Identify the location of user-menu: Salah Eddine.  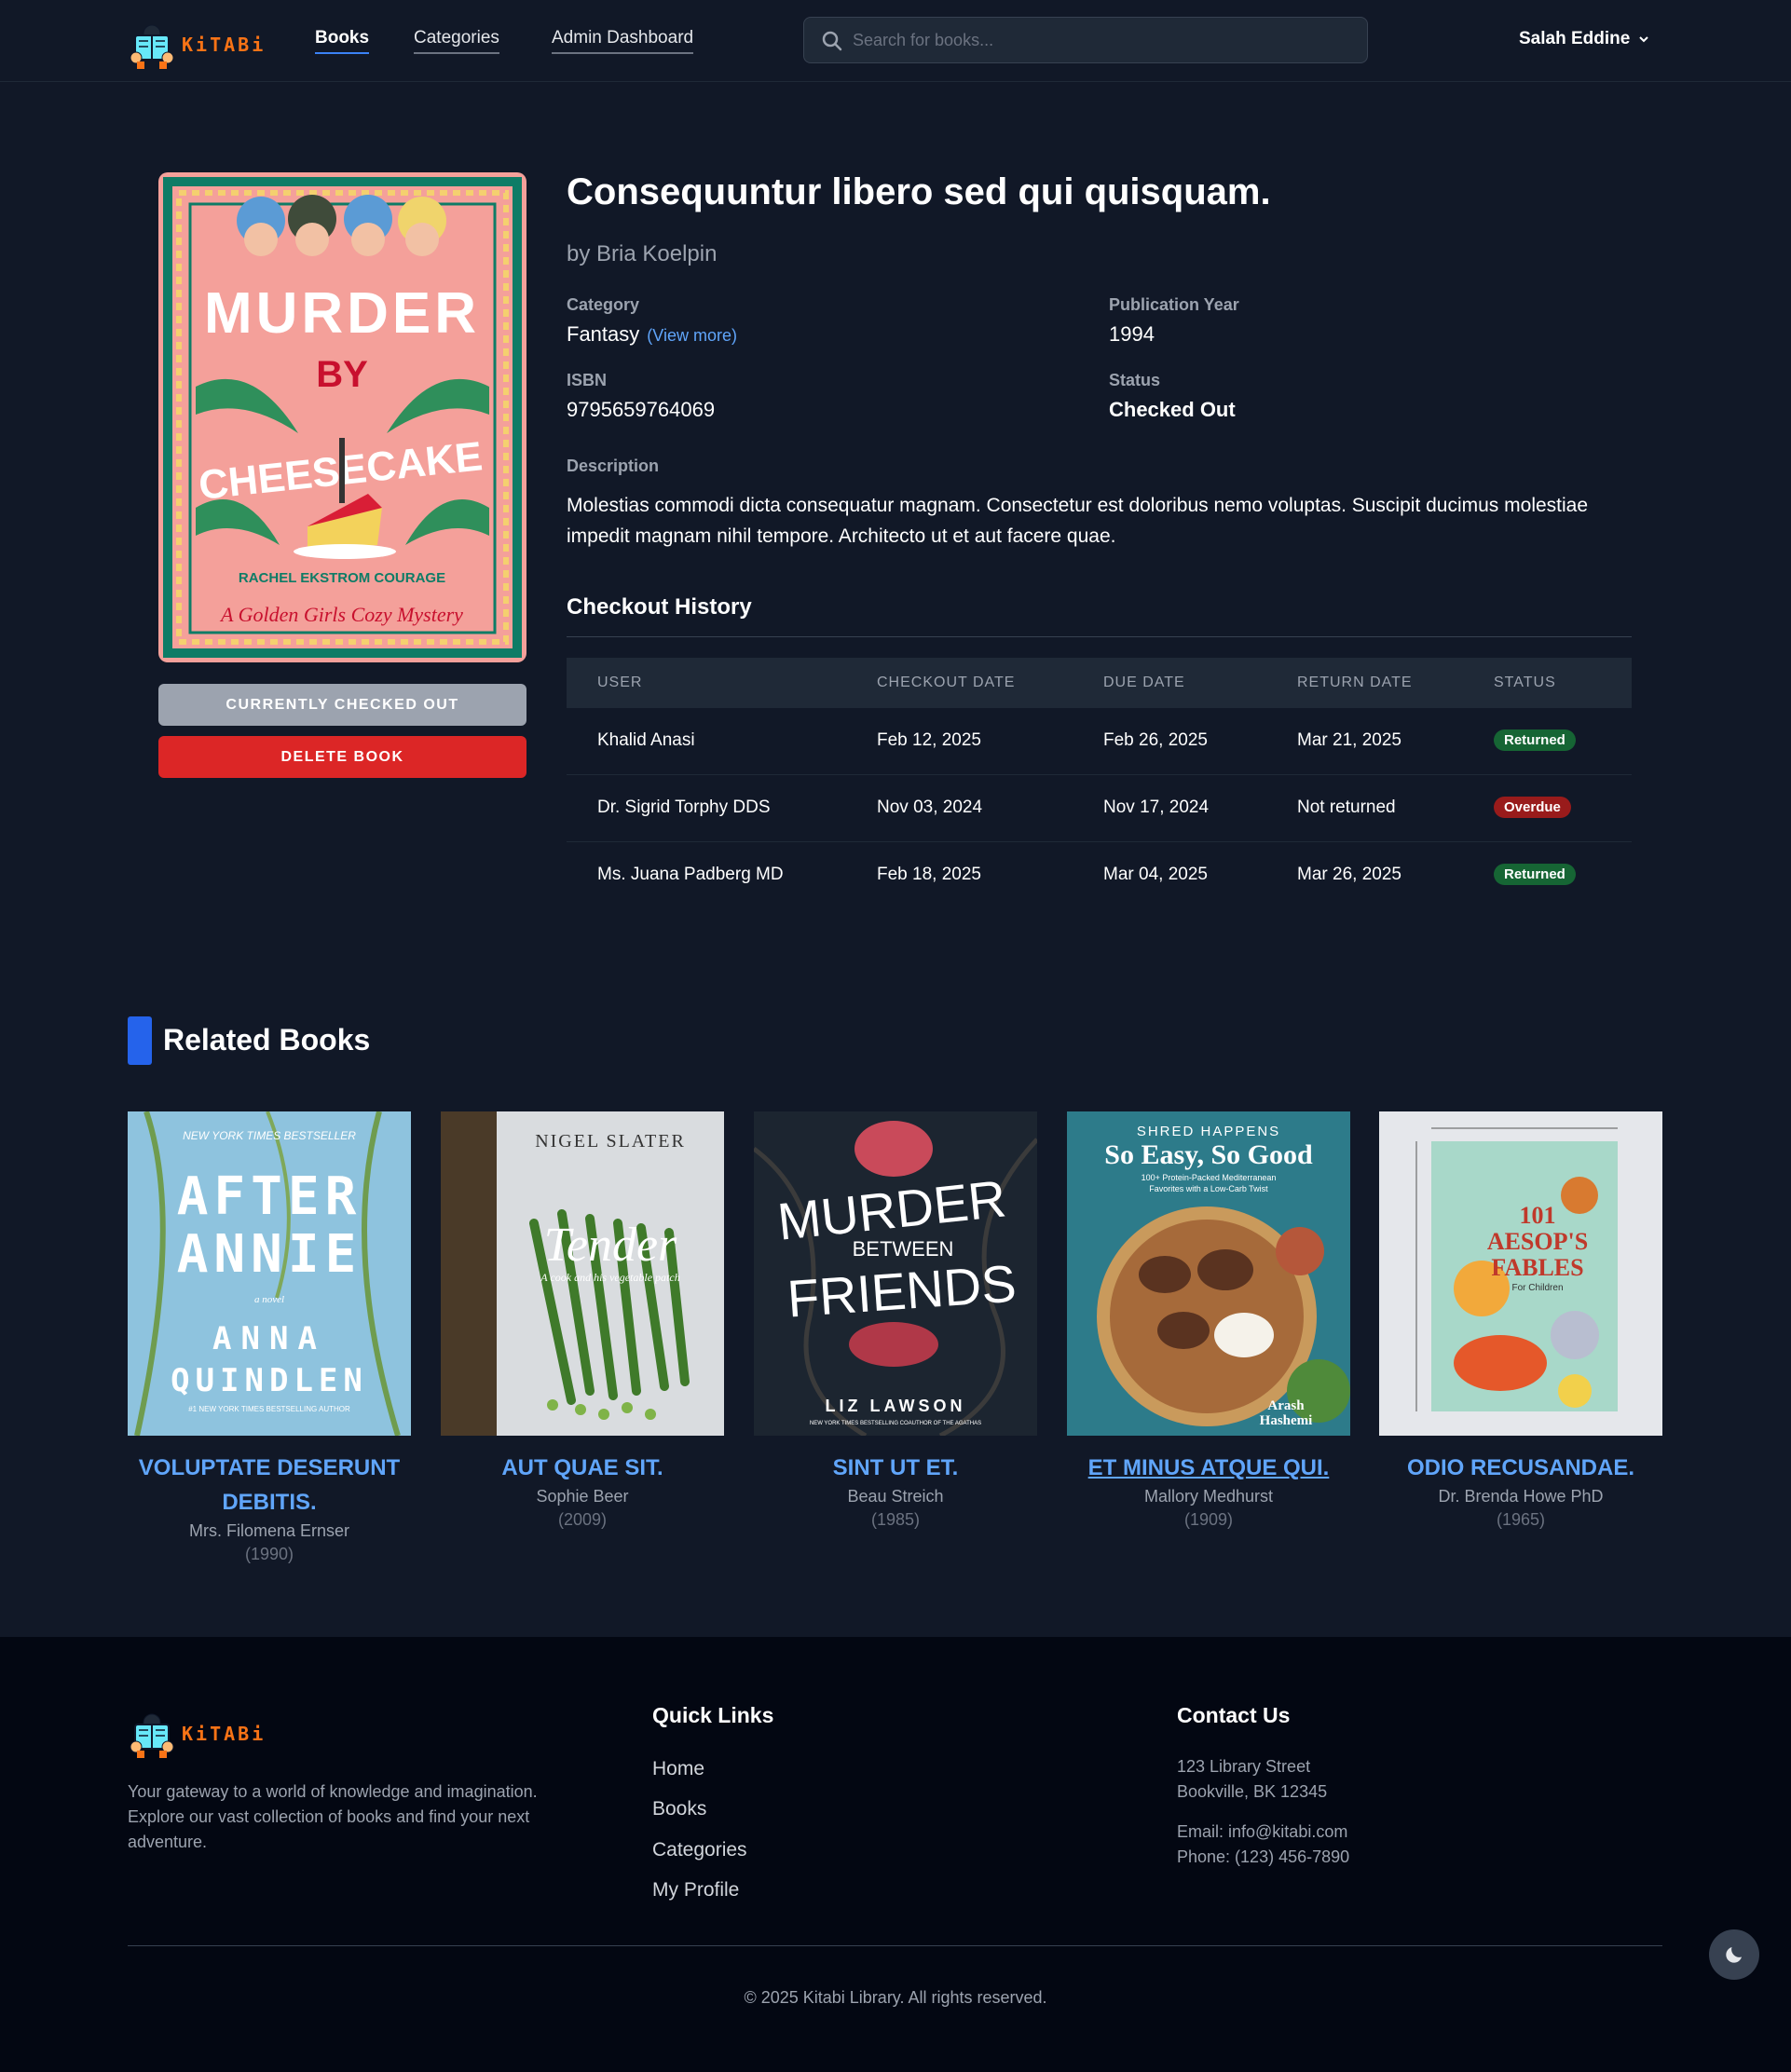
(1584, 39).